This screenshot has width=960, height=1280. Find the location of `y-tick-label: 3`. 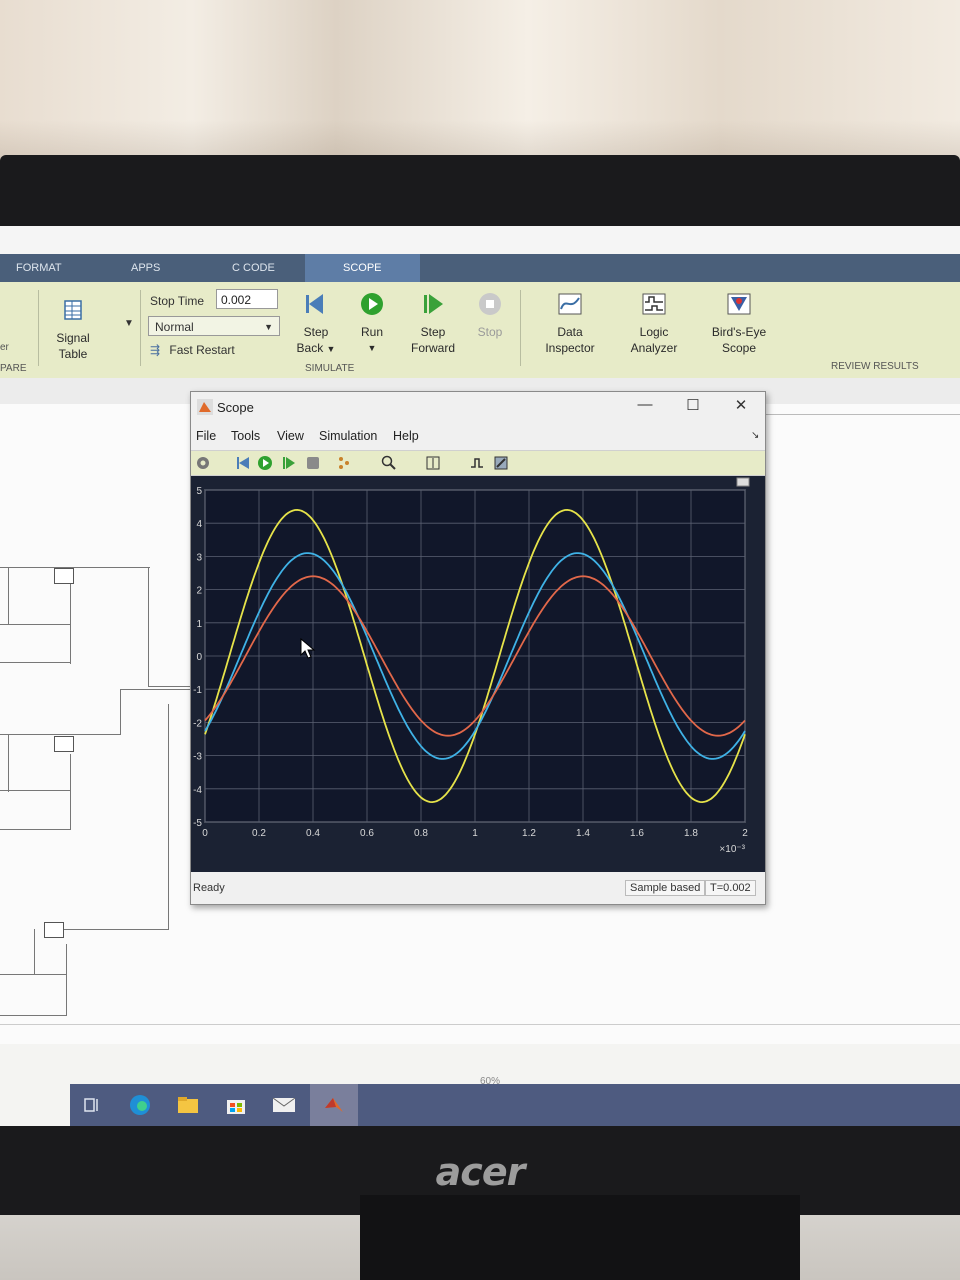

y-tick-label: 3 is located at coordinates (199, 557).